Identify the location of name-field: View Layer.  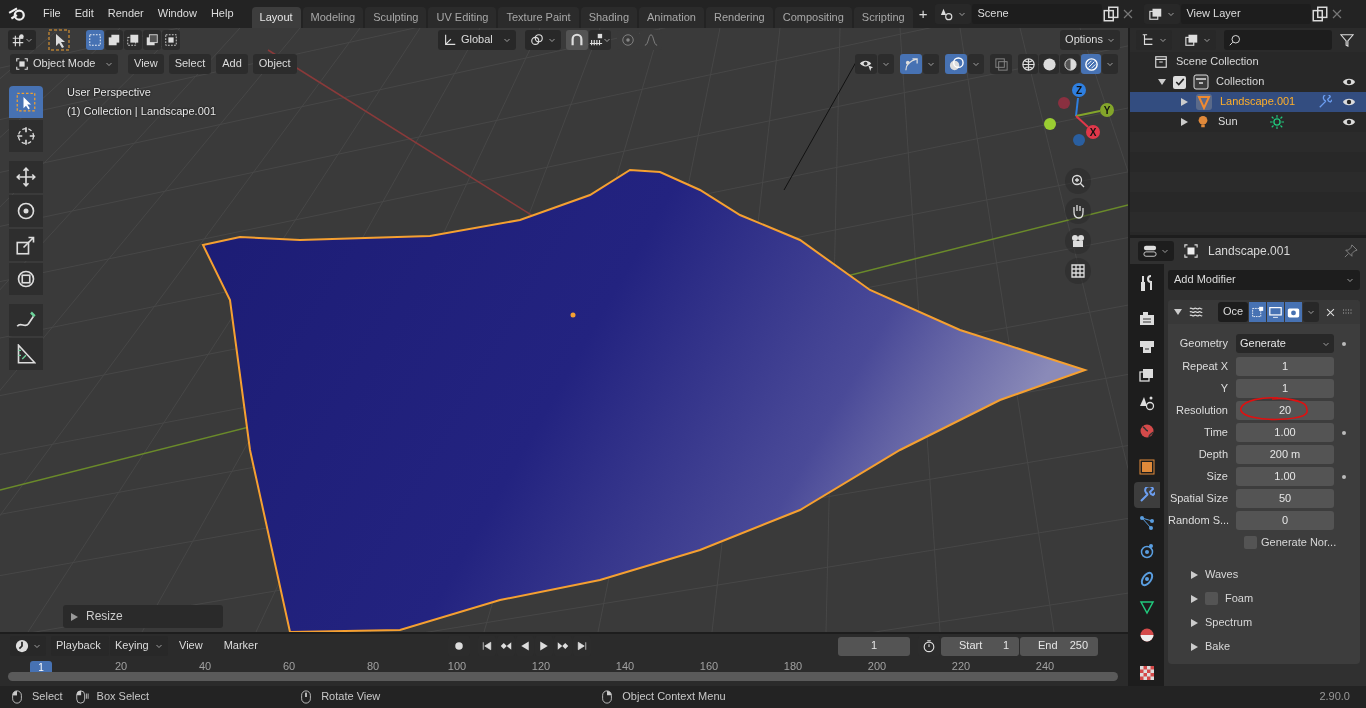
(1246, 14).